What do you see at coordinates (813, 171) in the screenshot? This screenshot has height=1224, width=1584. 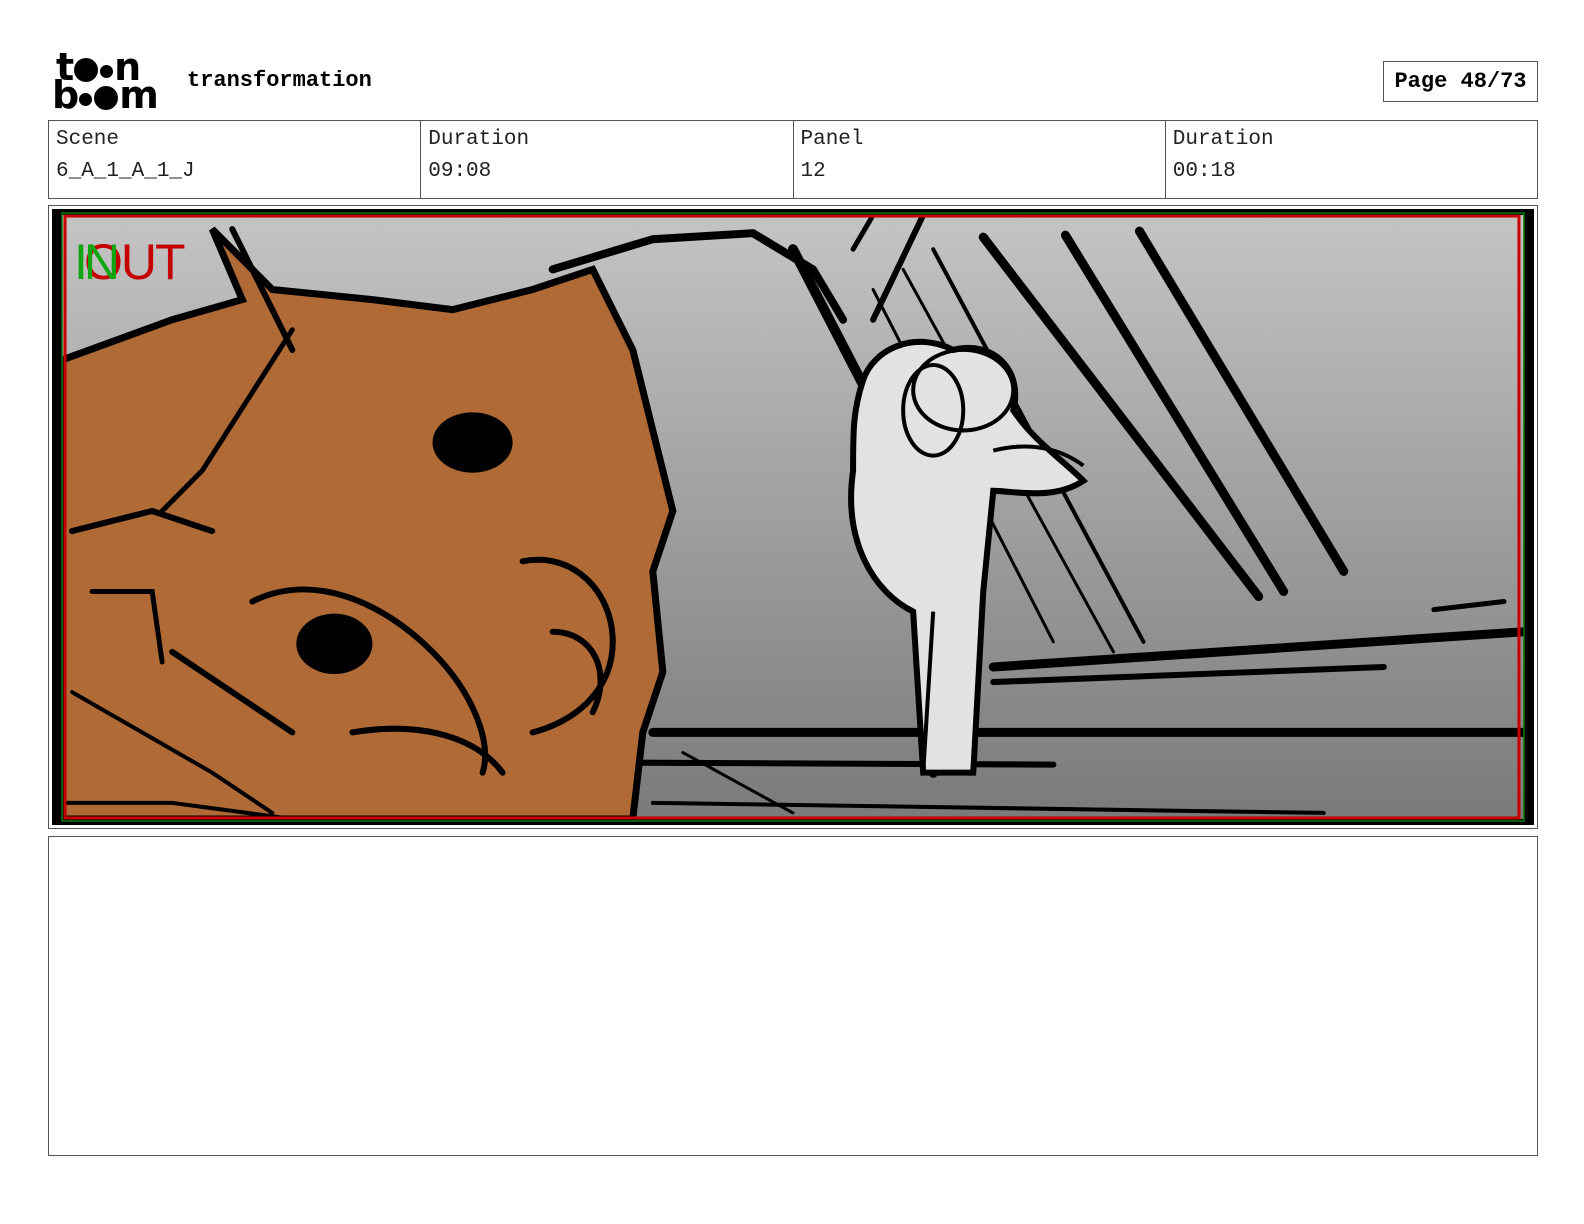 I see `panel-value: 12` at bounding box center [813, 171].